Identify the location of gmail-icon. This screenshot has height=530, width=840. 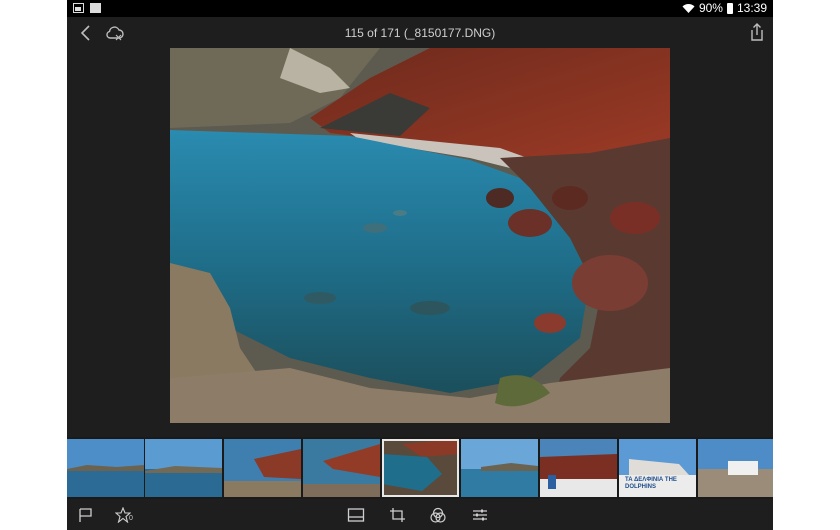
(95, 8).